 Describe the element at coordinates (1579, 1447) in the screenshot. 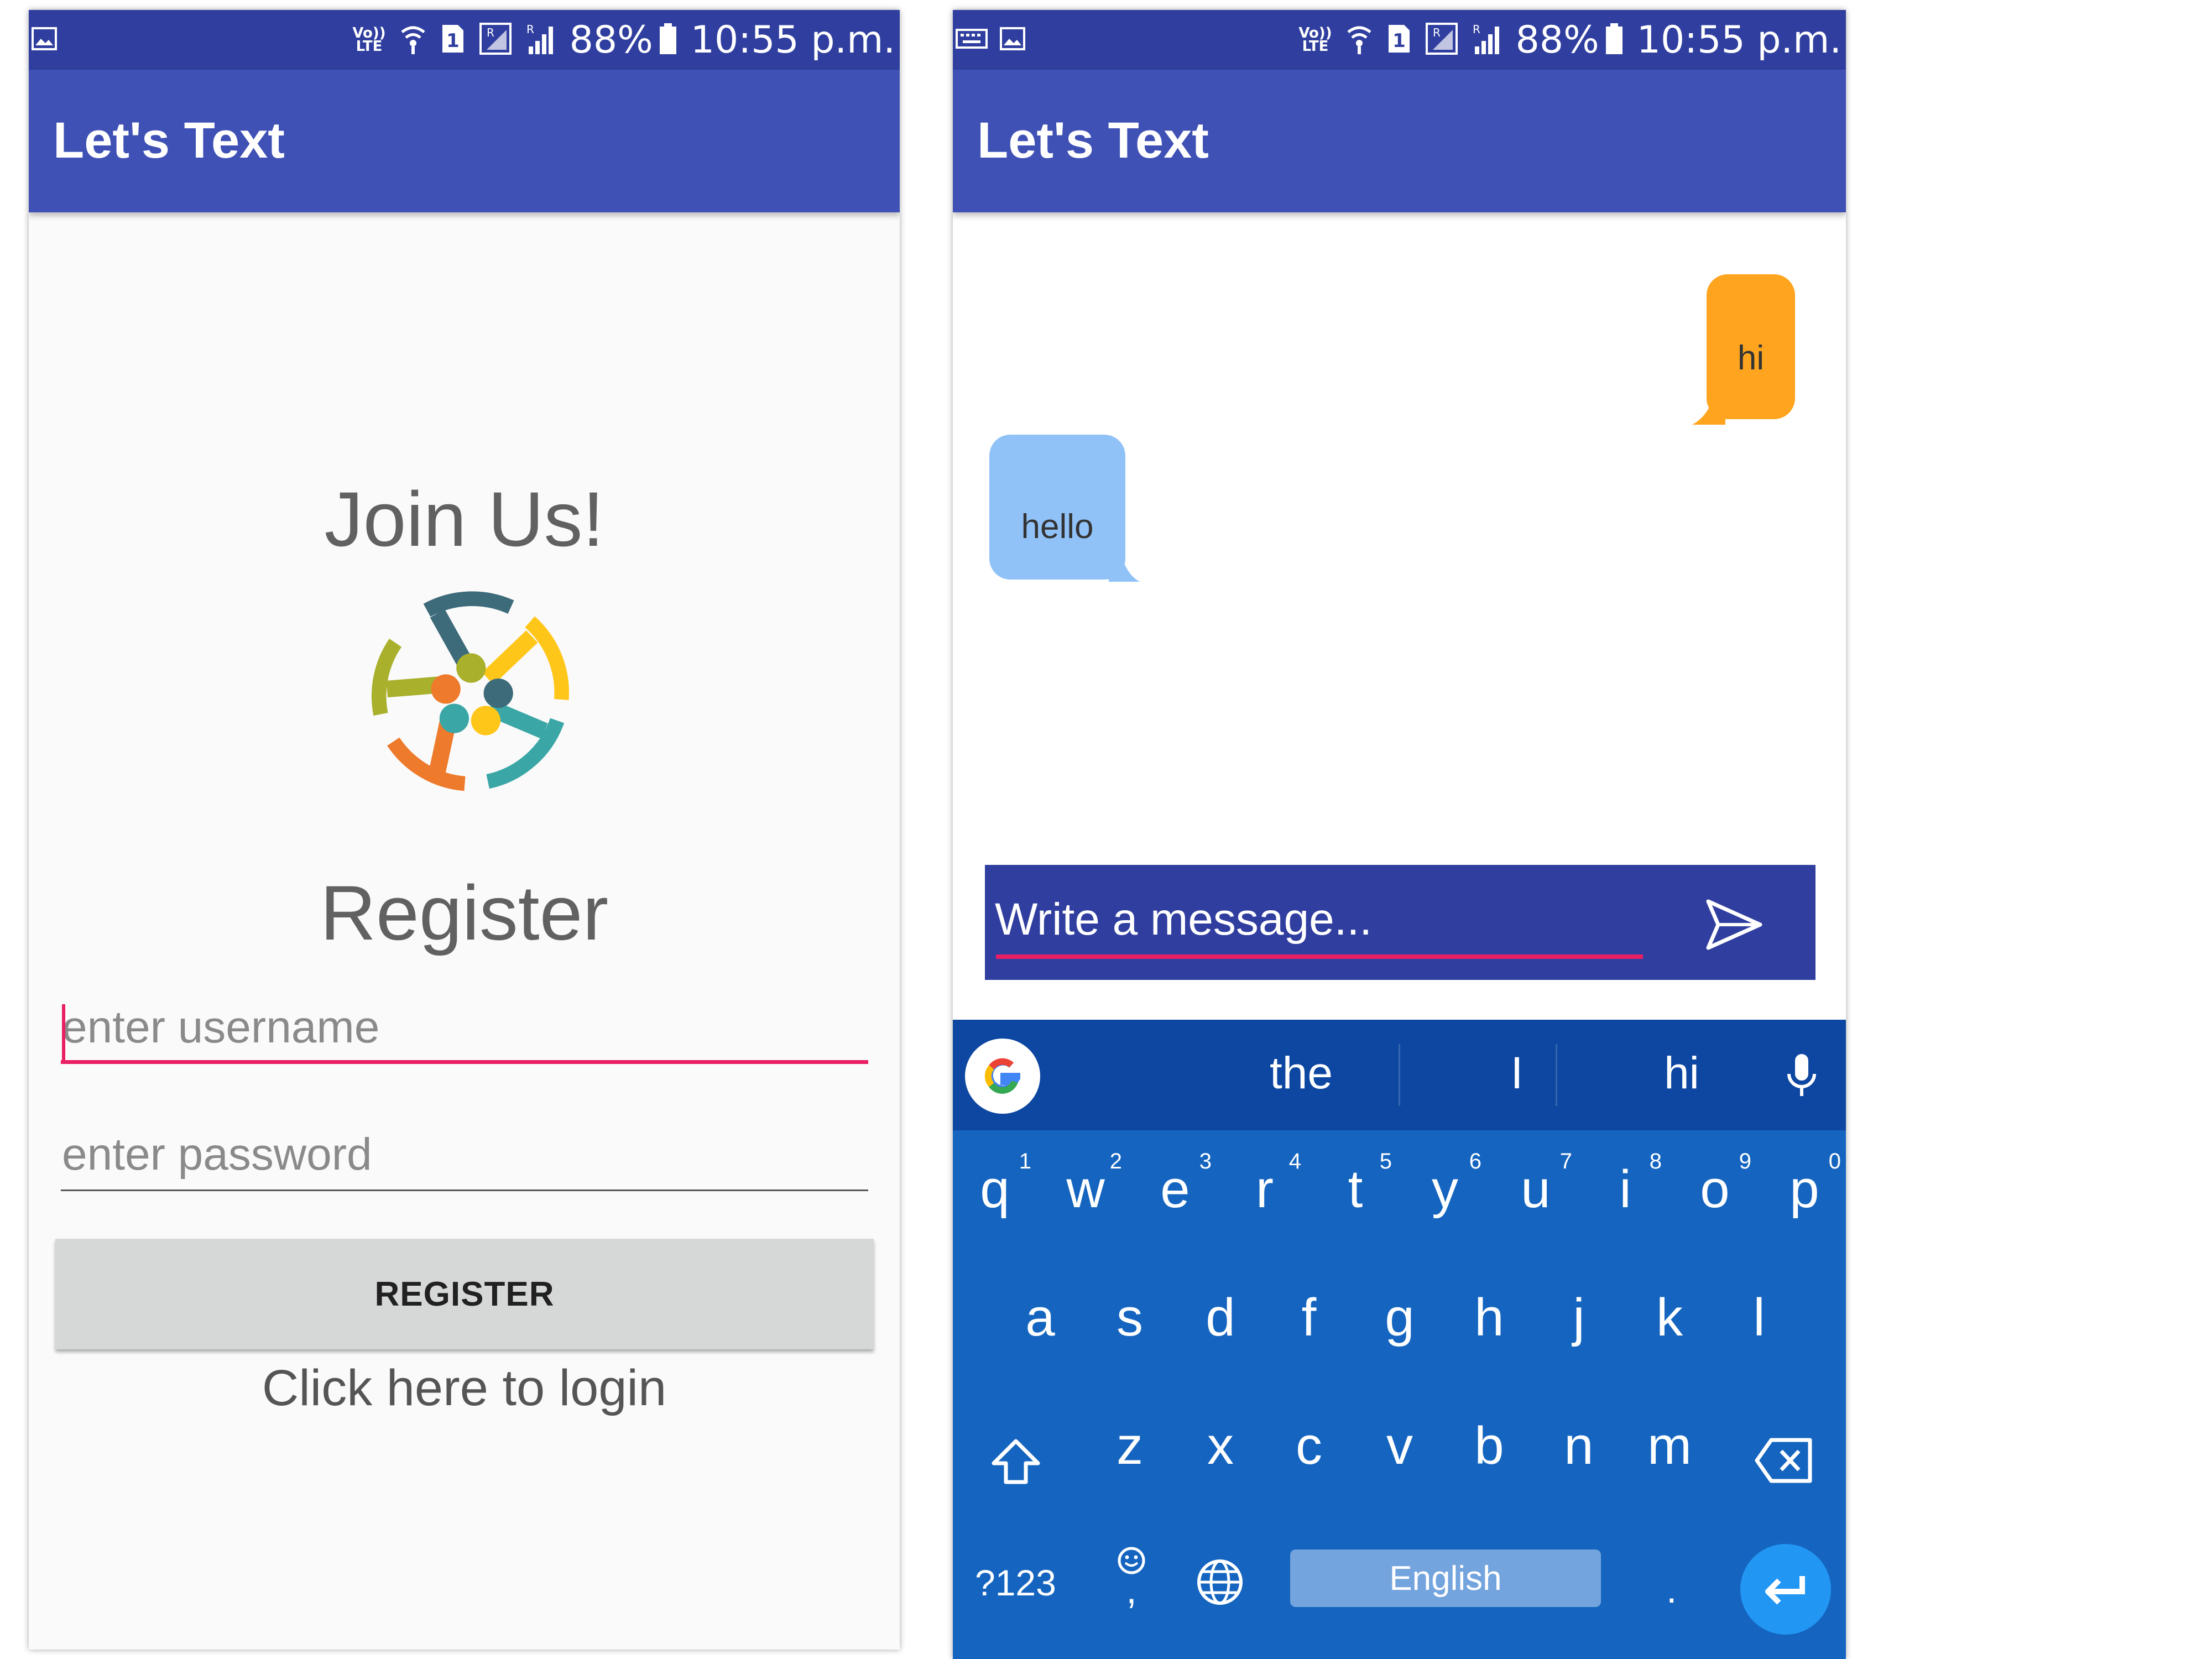

I see `key-n: n` at that location.